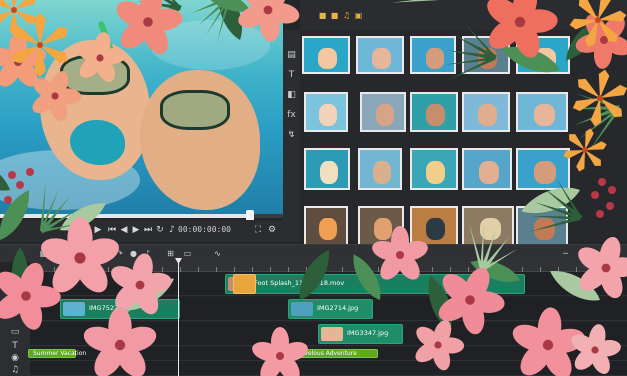 The height and width of the screenshot is (376, 627). What do you see at coordinates (15, 346) in the screenshot?
I see `title-track-icon: T` at bounding box center [15, 346].